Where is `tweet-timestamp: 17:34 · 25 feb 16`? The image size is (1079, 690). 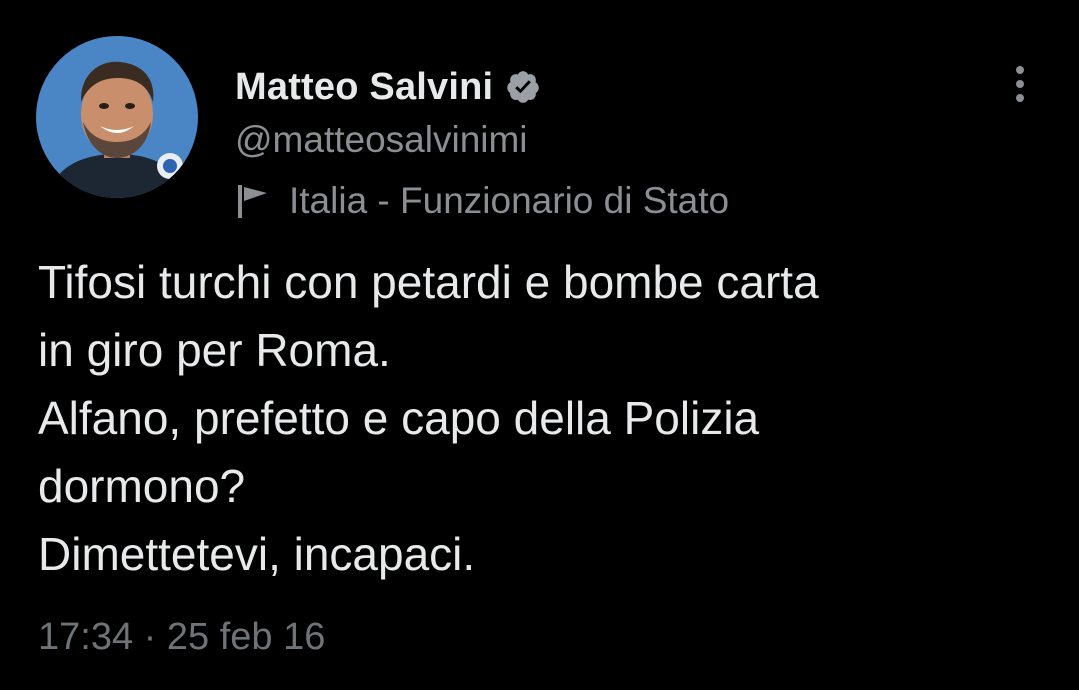 tweet-timestamp: 17:34 · 25 feb 16 is located at coordinates (181, 637).